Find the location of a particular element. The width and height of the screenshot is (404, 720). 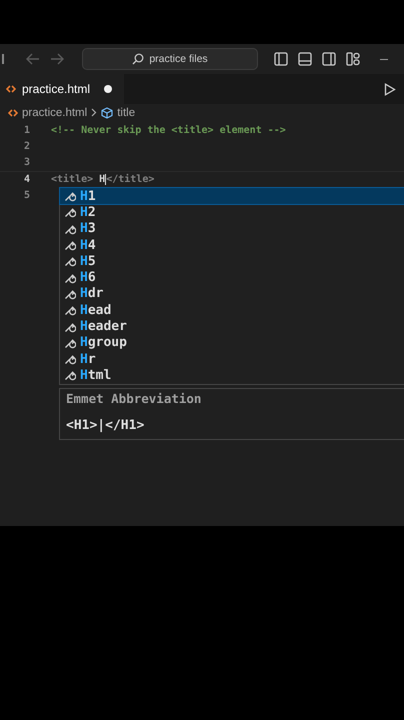

secondary-sidebar-icon is located at coordinates (329, 59).